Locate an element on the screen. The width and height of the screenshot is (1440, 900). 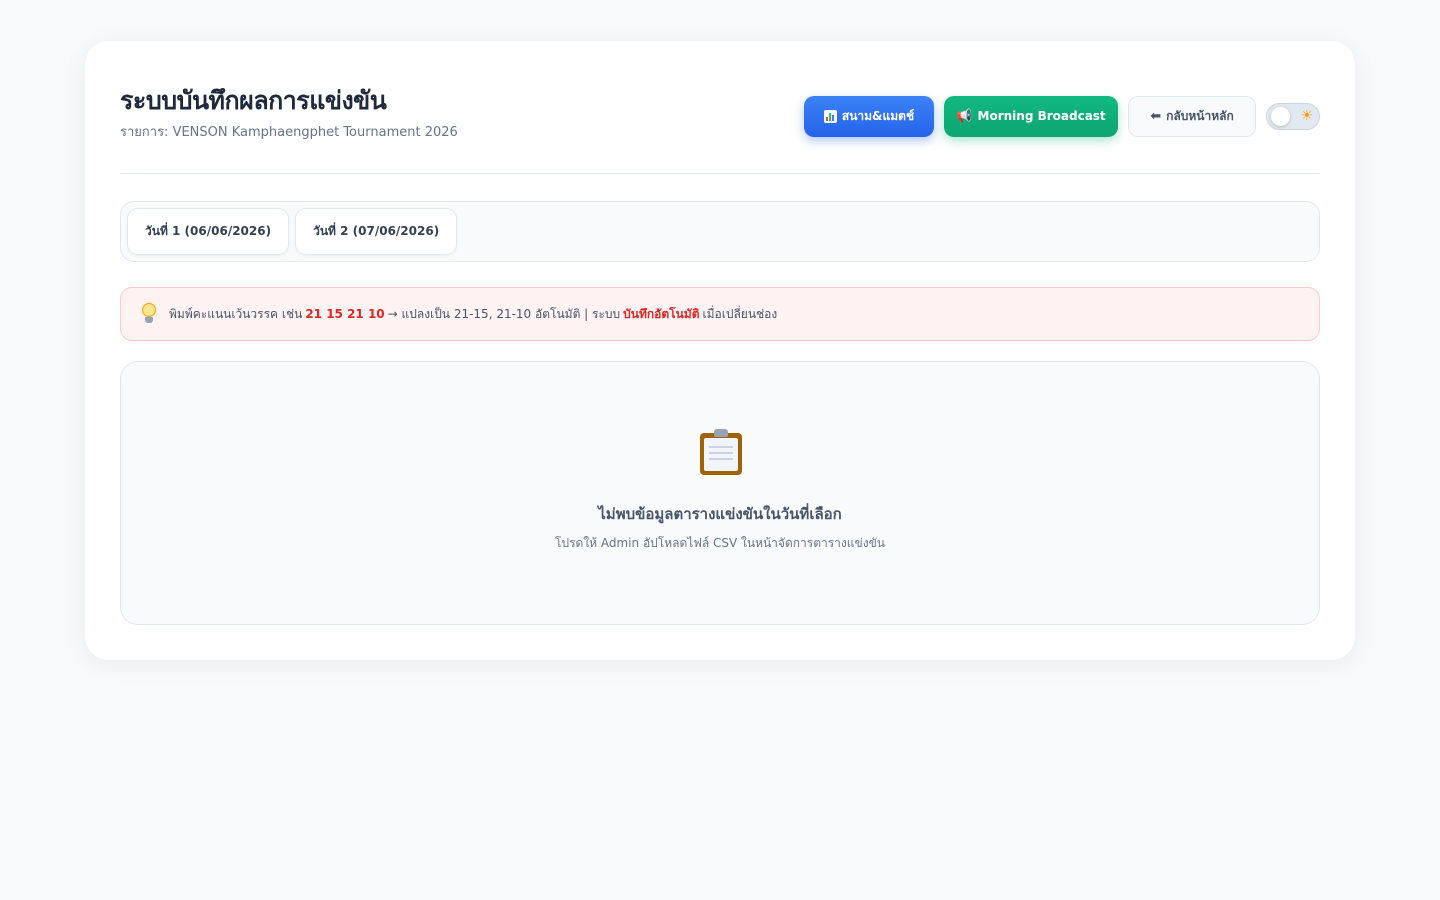
tab-day-1: วันที่ 1 (06/06/2026) is located at coordinates (208, 231).